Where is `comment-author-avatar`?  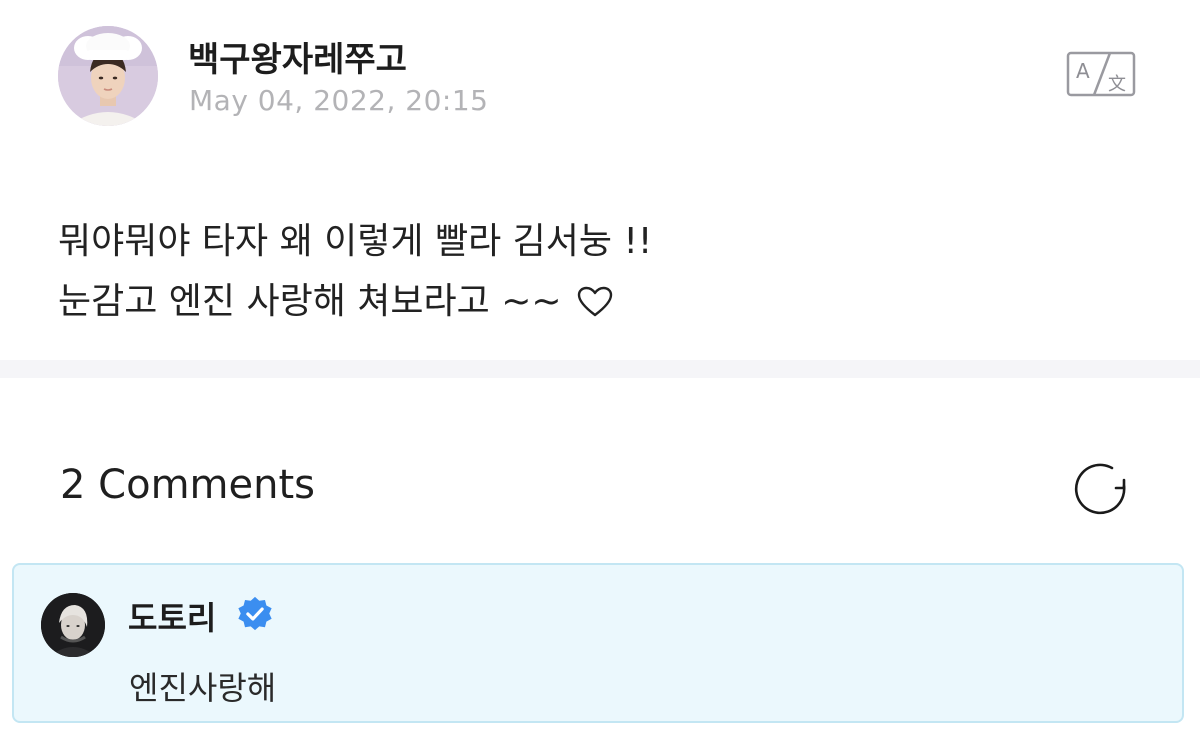
comment-author-avatar is located at coordinates (73, 625).